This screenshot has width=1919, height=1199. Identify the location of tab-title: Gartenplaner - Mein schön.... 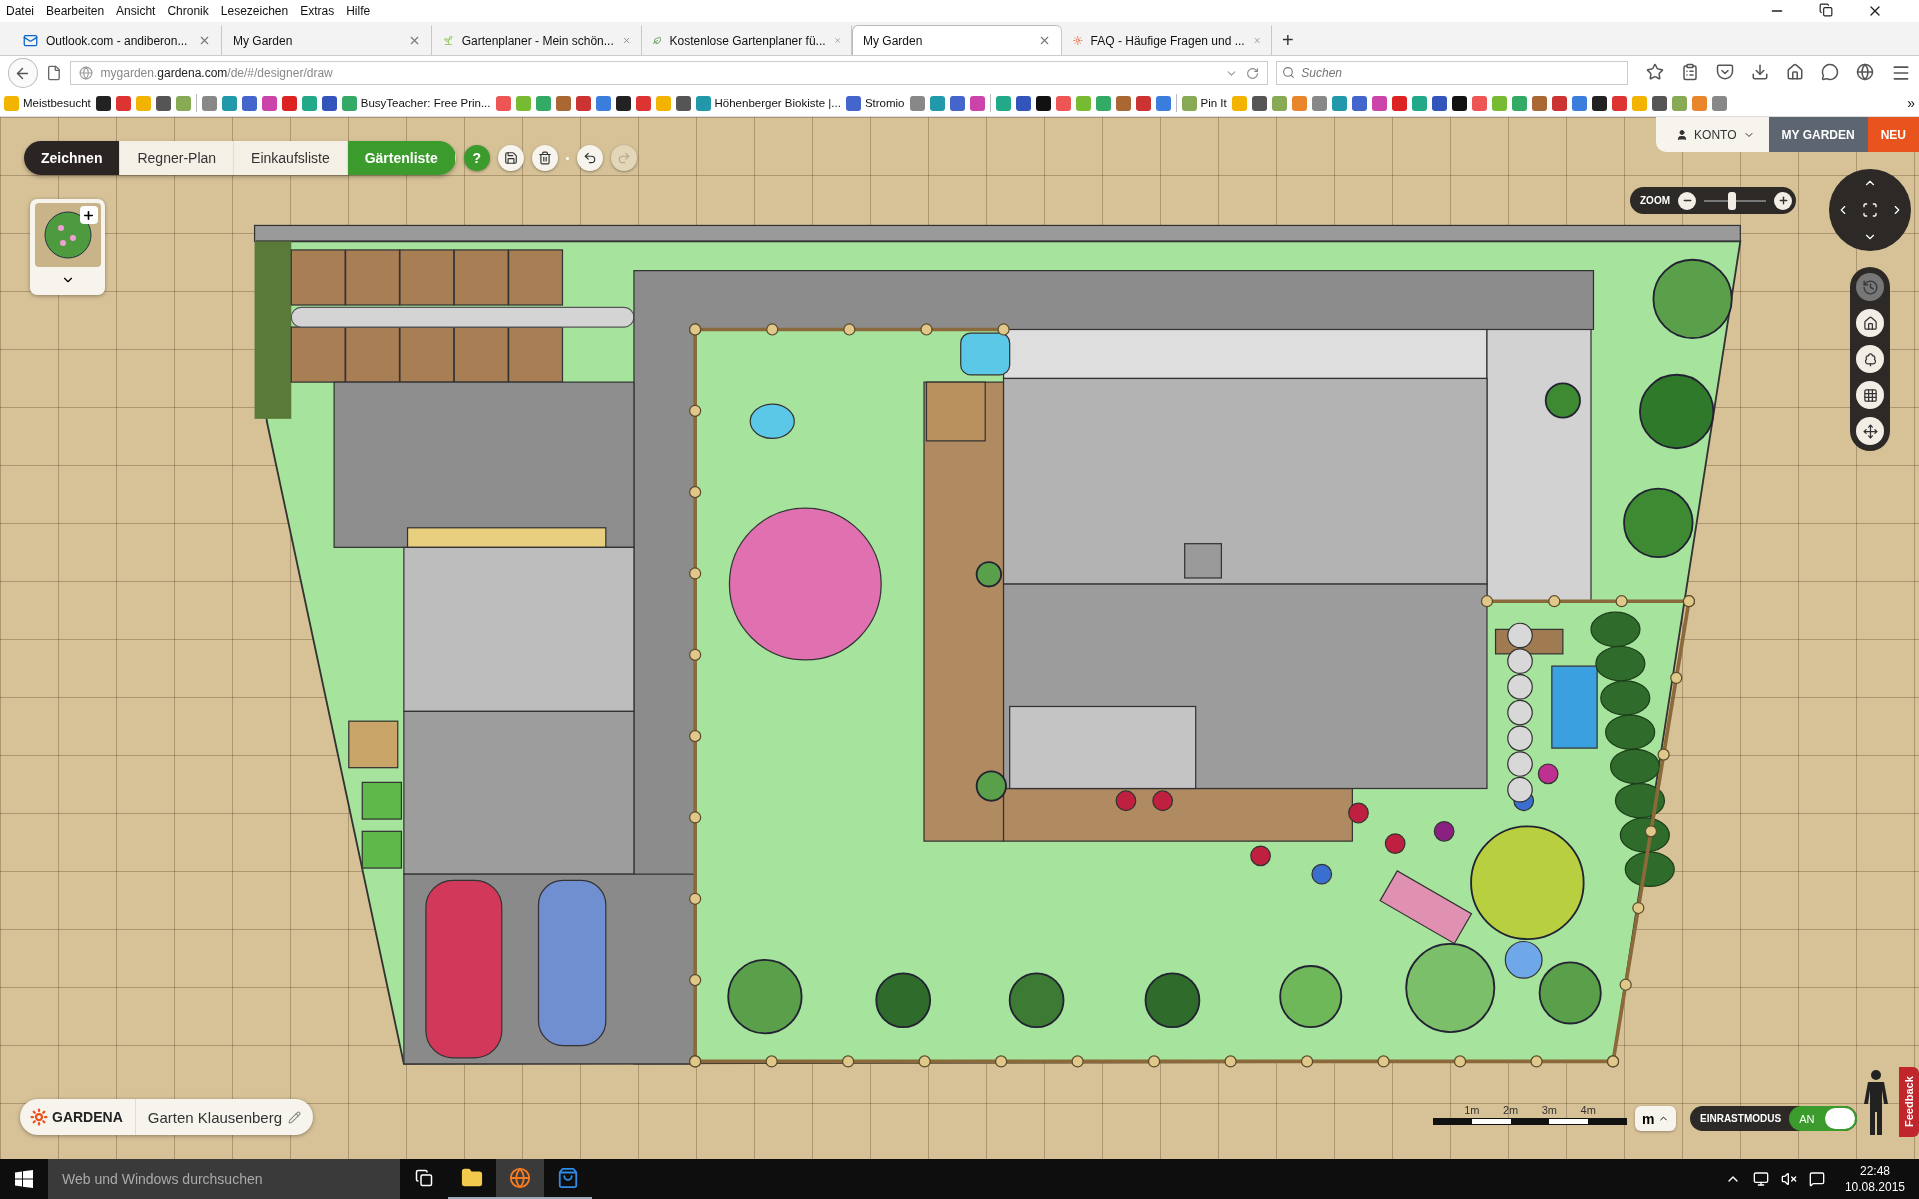
(537, 40).